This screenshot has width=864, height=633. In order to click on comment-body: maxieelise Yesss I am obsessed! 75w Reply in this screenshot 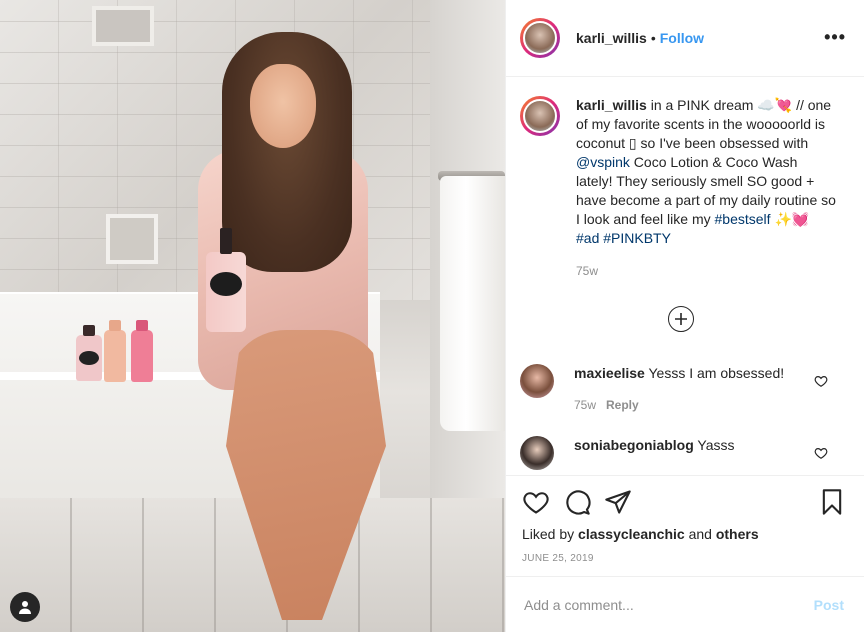, I will do `click(694, 389)`.